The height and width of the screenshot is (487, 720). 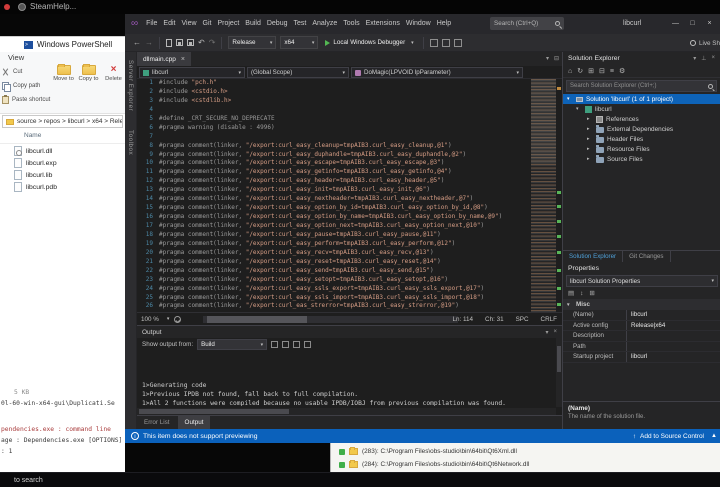 I want to click on new-file-icon, so click(x=169, y=42).